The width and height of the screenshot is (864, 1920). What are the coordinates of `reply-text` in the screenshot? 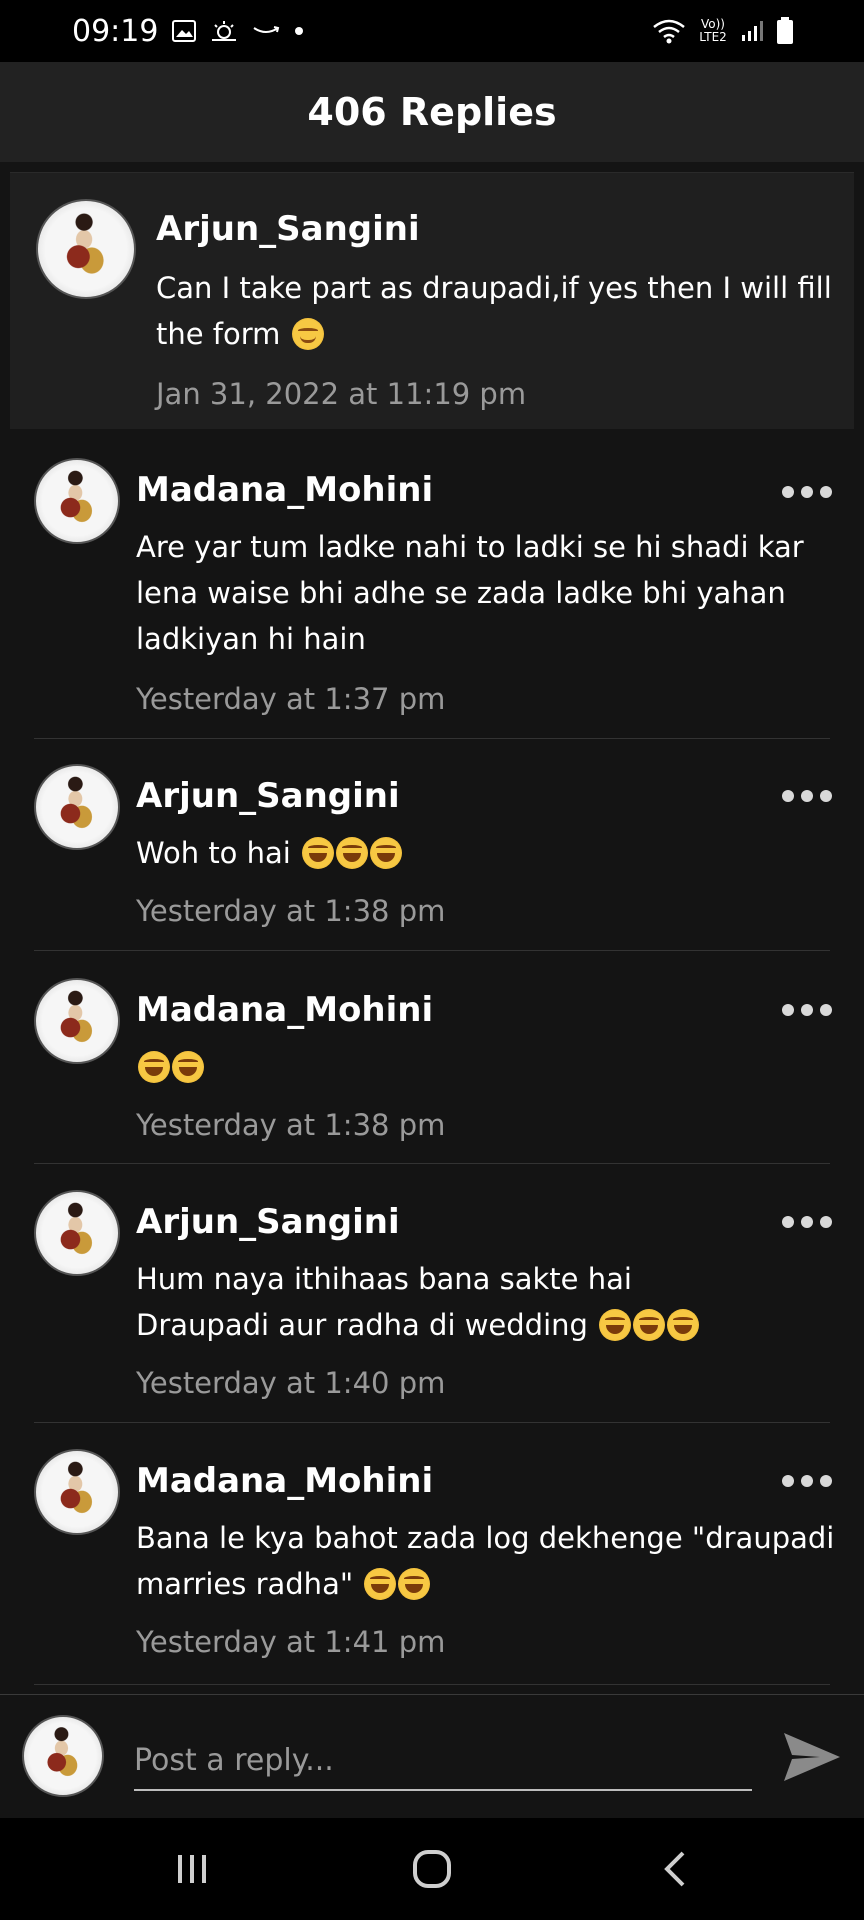 It's located at (486, 1067).